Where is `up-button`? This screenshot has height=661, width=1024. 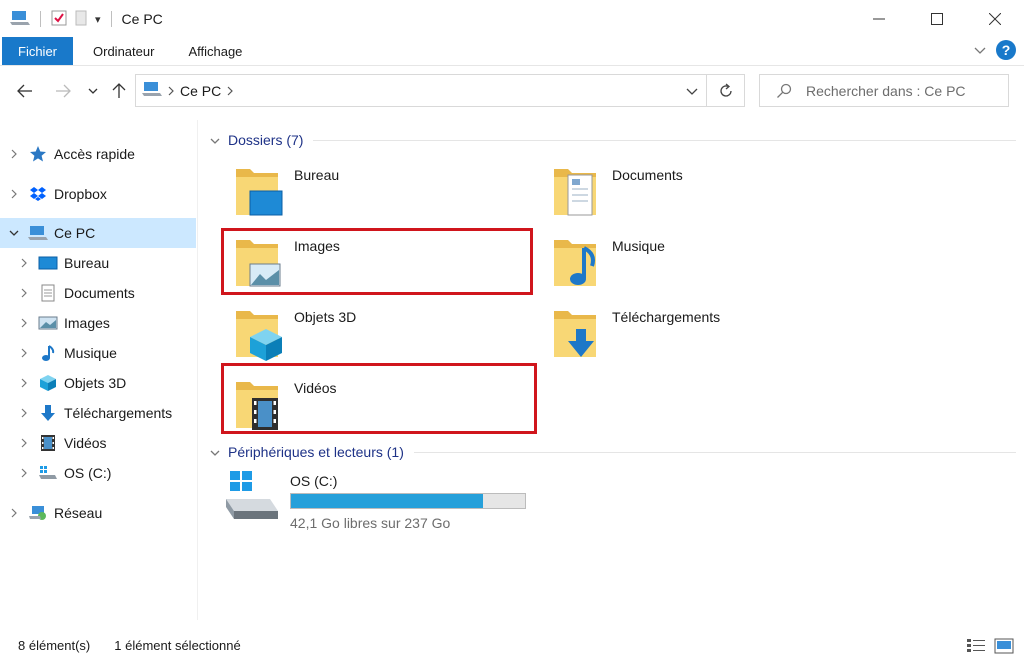 up-button is located at coordinates (119, 91).